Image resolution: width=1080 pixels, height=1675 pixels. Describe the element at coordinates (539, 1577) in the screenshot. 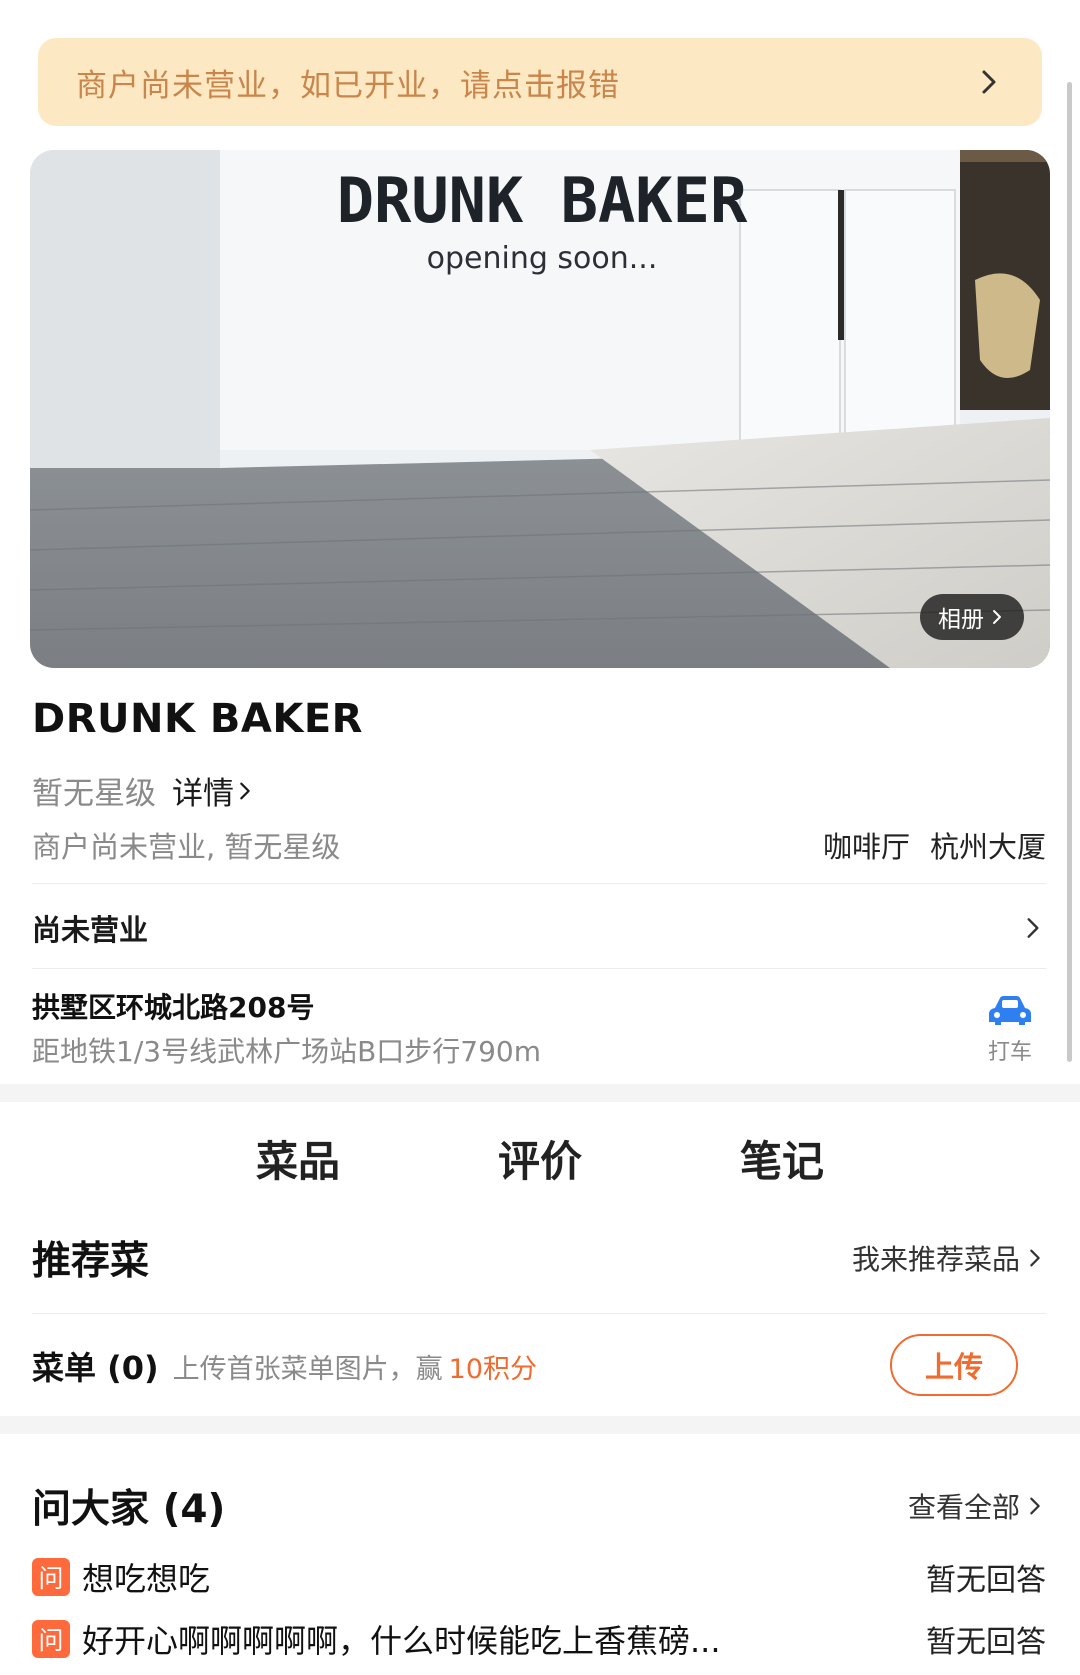

I see `question-item: 问 想吃想吃 暂无回答` at that location.